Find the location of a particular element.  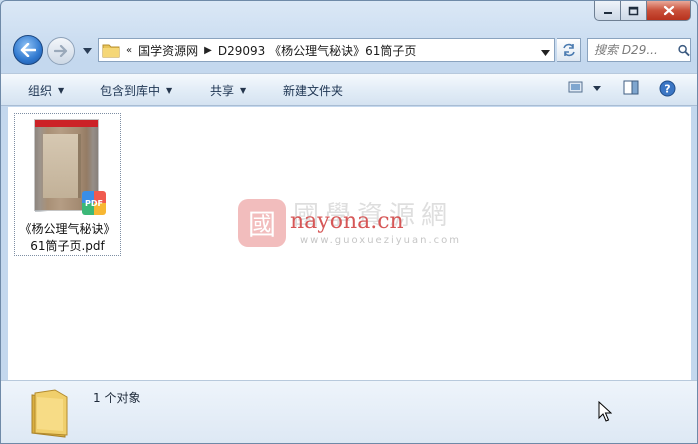

preview-pane-button is located at coordinates (631, 87).